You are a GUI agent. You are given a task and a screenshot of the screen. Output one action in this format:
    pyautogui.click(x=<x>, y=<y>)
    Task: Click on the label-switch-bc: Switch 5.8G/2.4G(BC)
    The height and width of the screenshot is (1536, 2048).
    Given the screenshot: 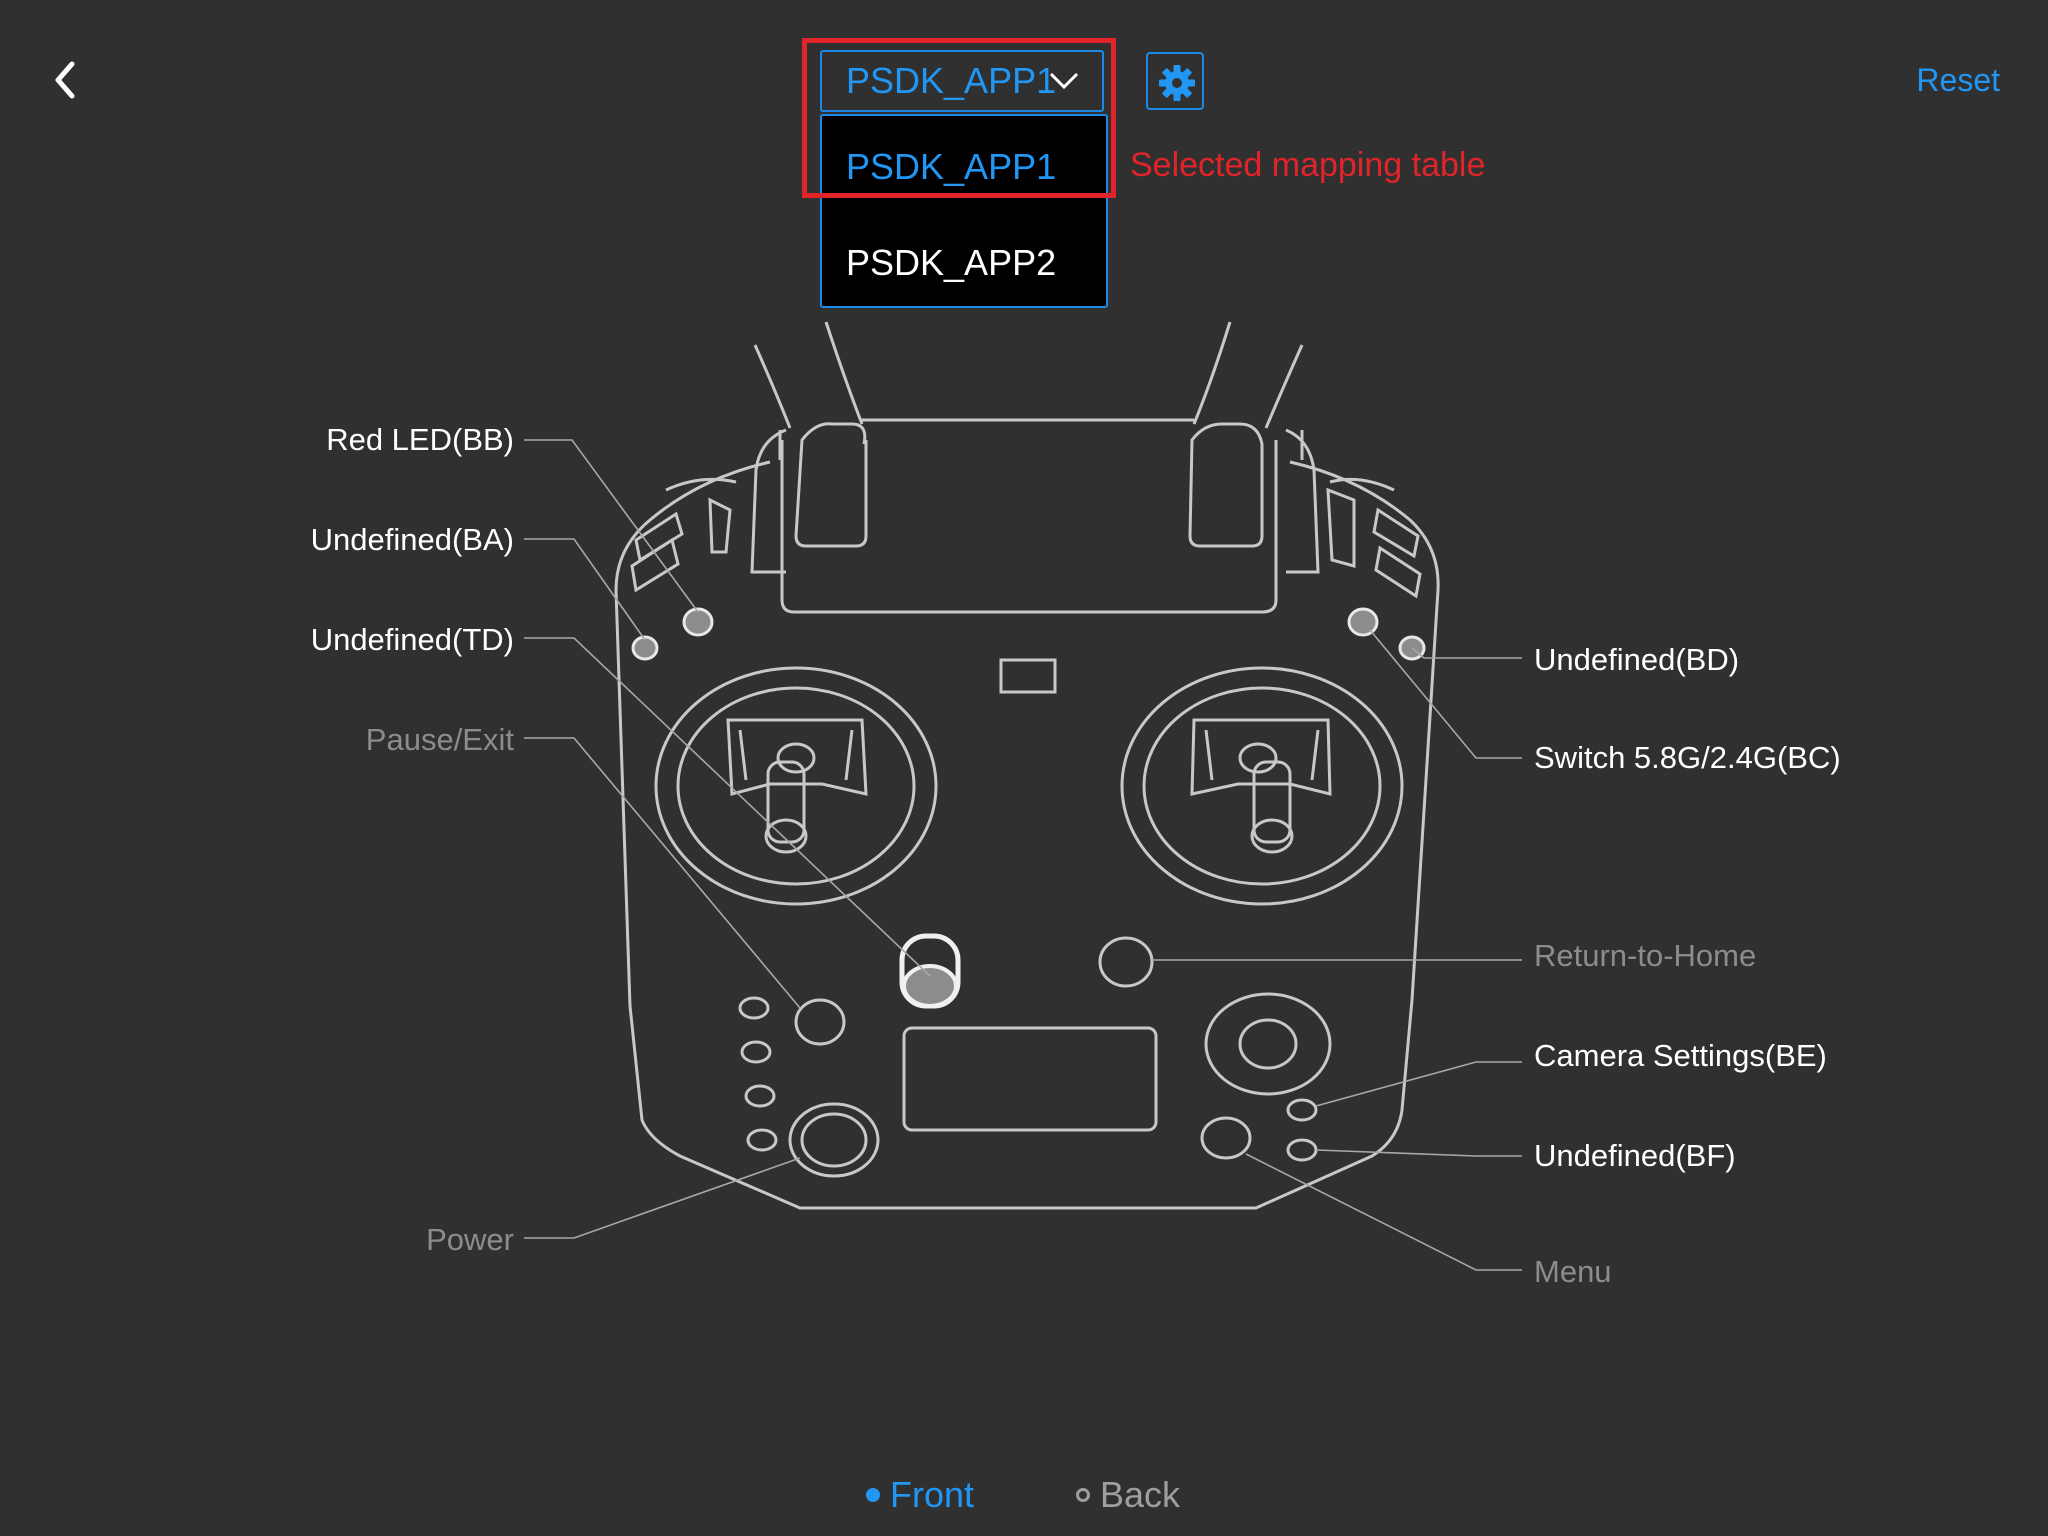 What is the action you would take?
    pyautogui.click(x=1687, y=758)
    